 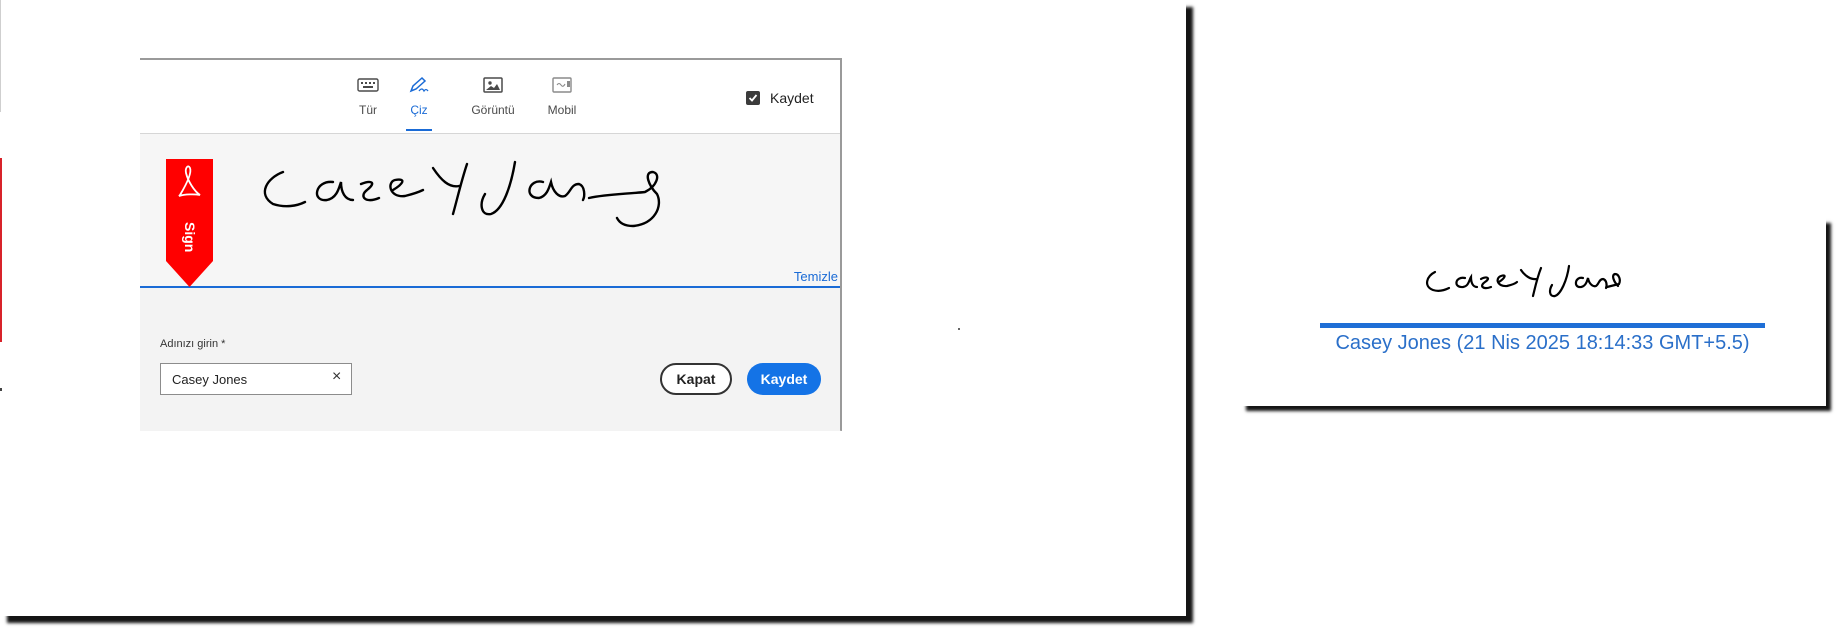 I want to click on edge-red-strip, so click(x=1, y=250).